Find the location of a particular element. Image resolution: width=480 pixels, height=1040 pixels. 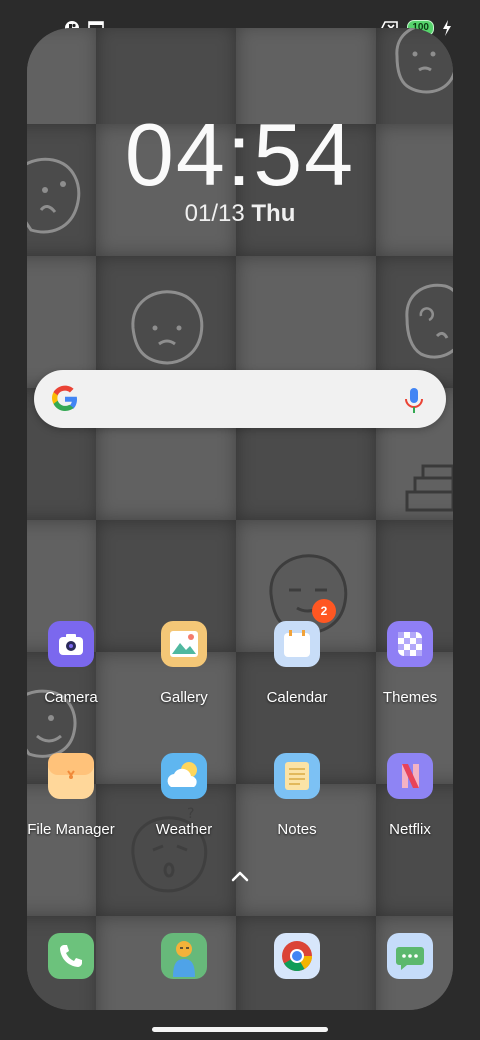

clock-date: 01/13 Thu is located at coordinates (240, 214).